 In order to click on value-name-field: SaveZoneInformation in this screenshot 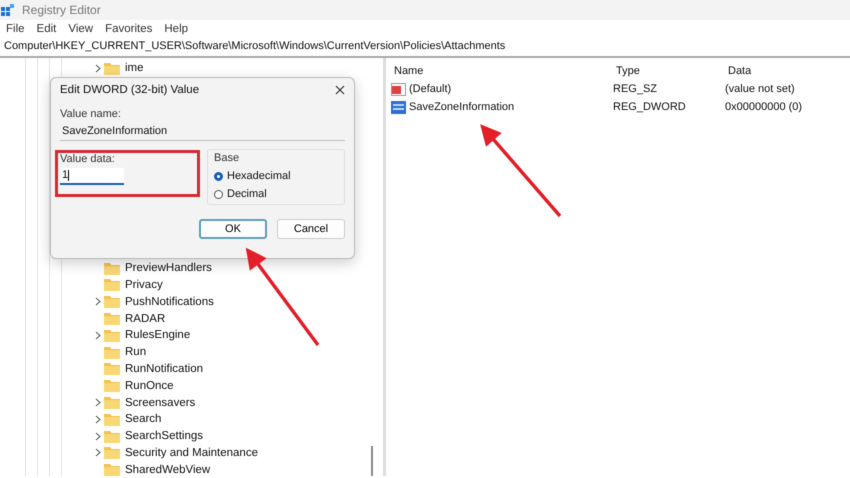, I will do `click(202, 132)`.